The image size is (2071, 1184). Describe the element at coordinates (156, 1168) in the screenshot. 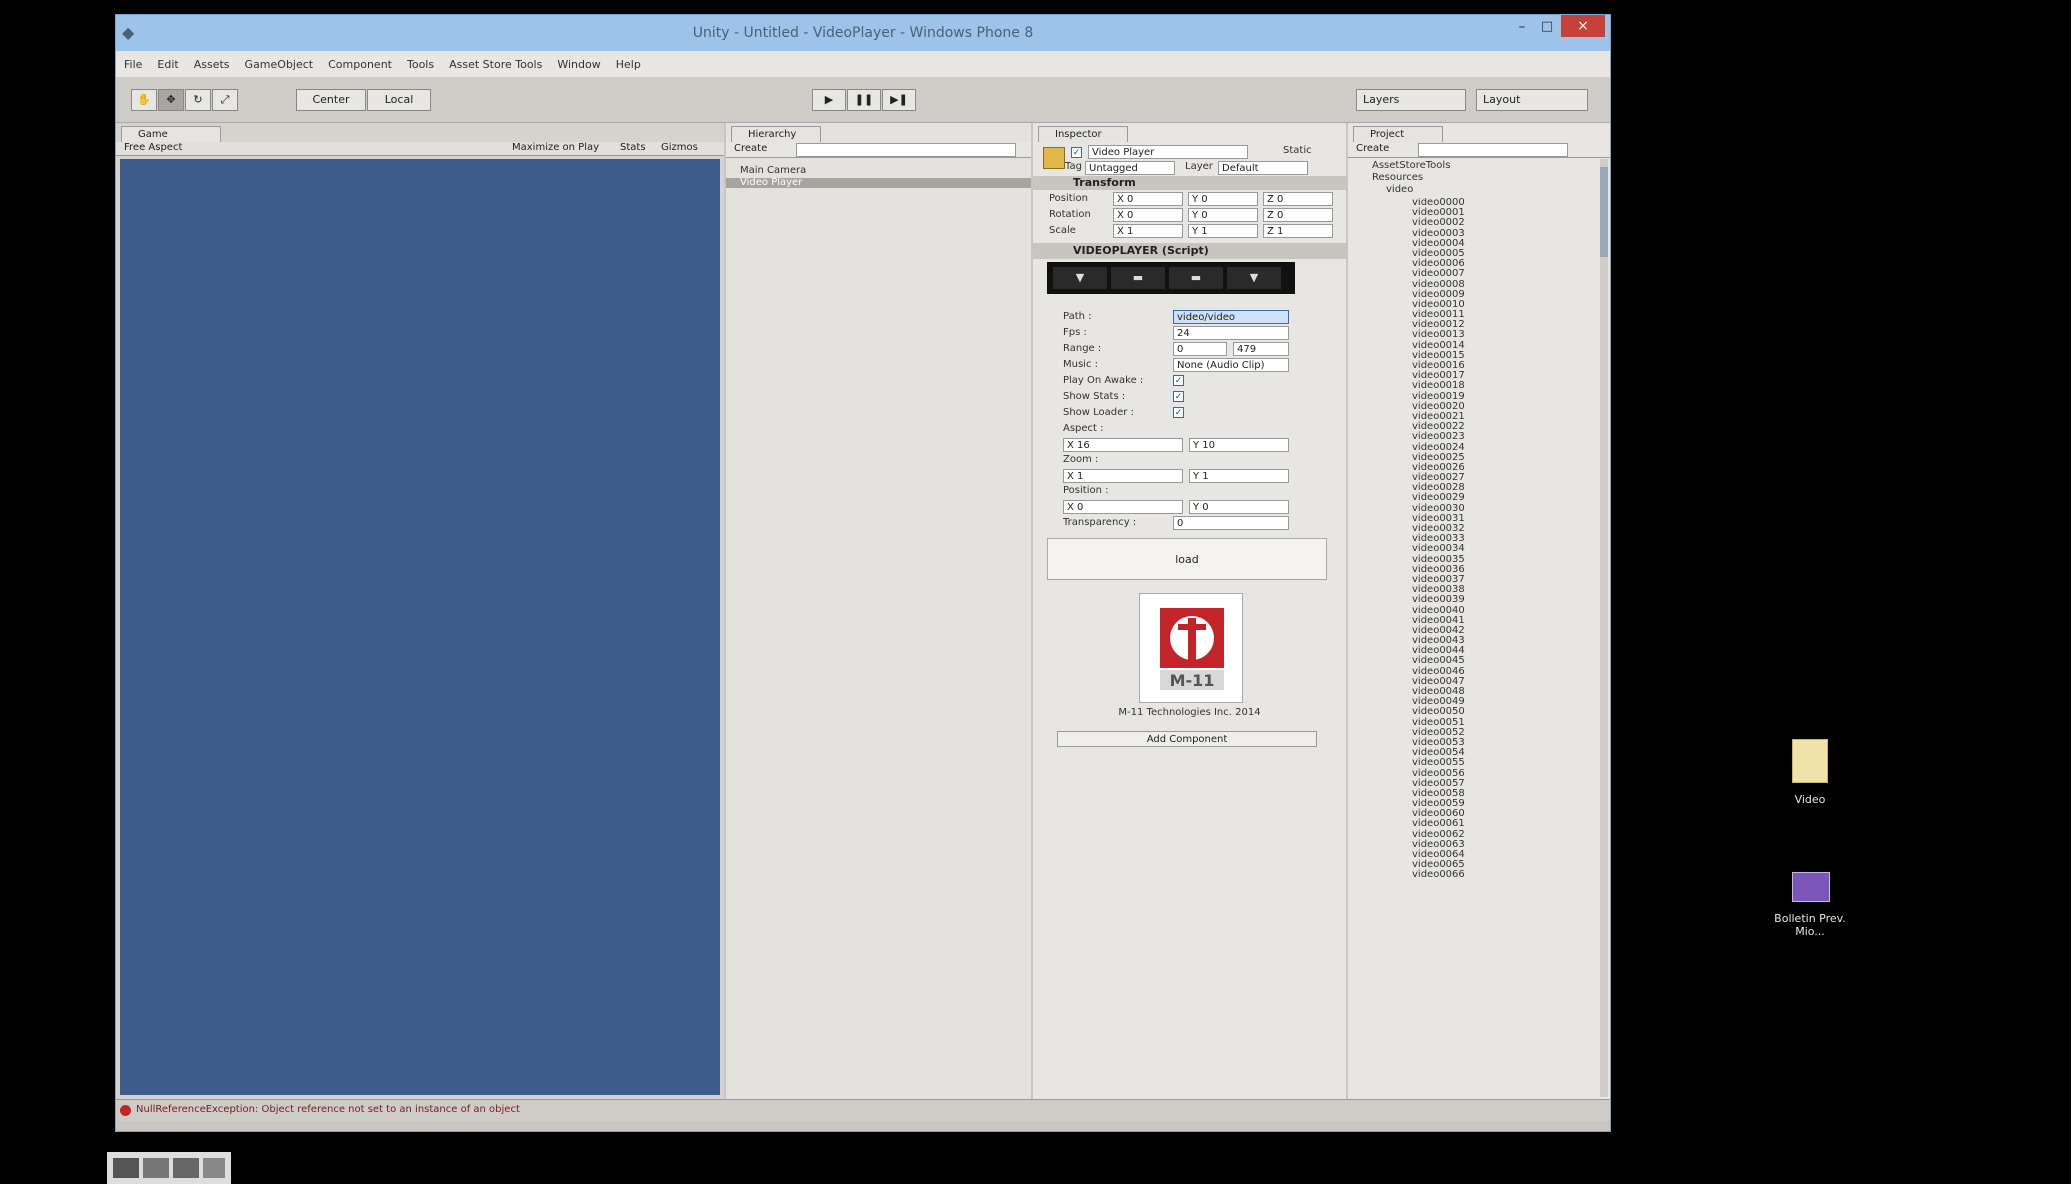

I see `taskbar-thumb-pane` at that location.